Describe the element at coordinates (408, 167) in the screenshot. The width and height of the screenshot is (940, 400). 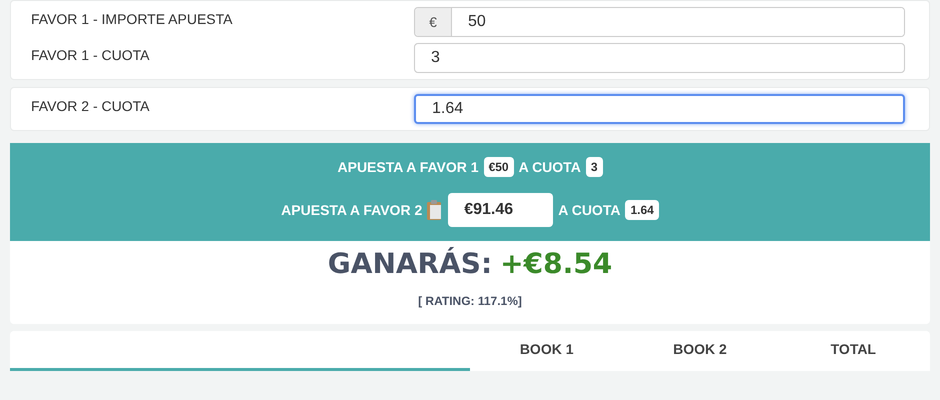
I see `summary-label: APUESTA A FAVOR 1` at that location.